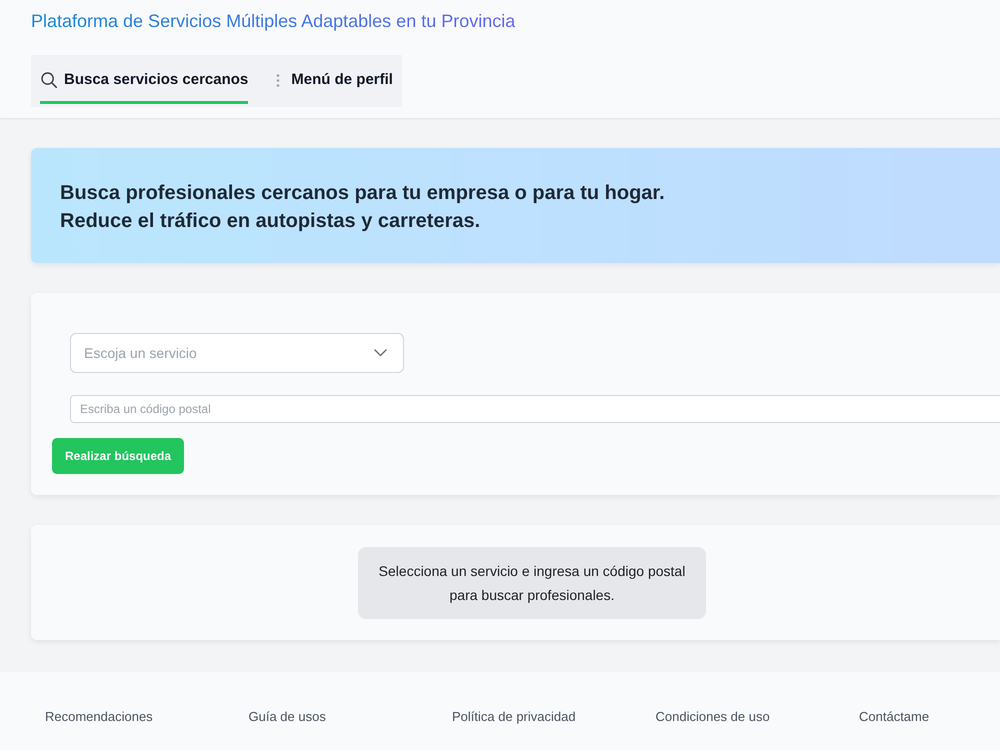 The height and width of the screenshot is (750, 1000). What do you see at coordinates (271, 221) in the screenshot?
I see `banner-text: Reduce el tráfico en autopistas y carreteras.` at bounding box center [271, 221].